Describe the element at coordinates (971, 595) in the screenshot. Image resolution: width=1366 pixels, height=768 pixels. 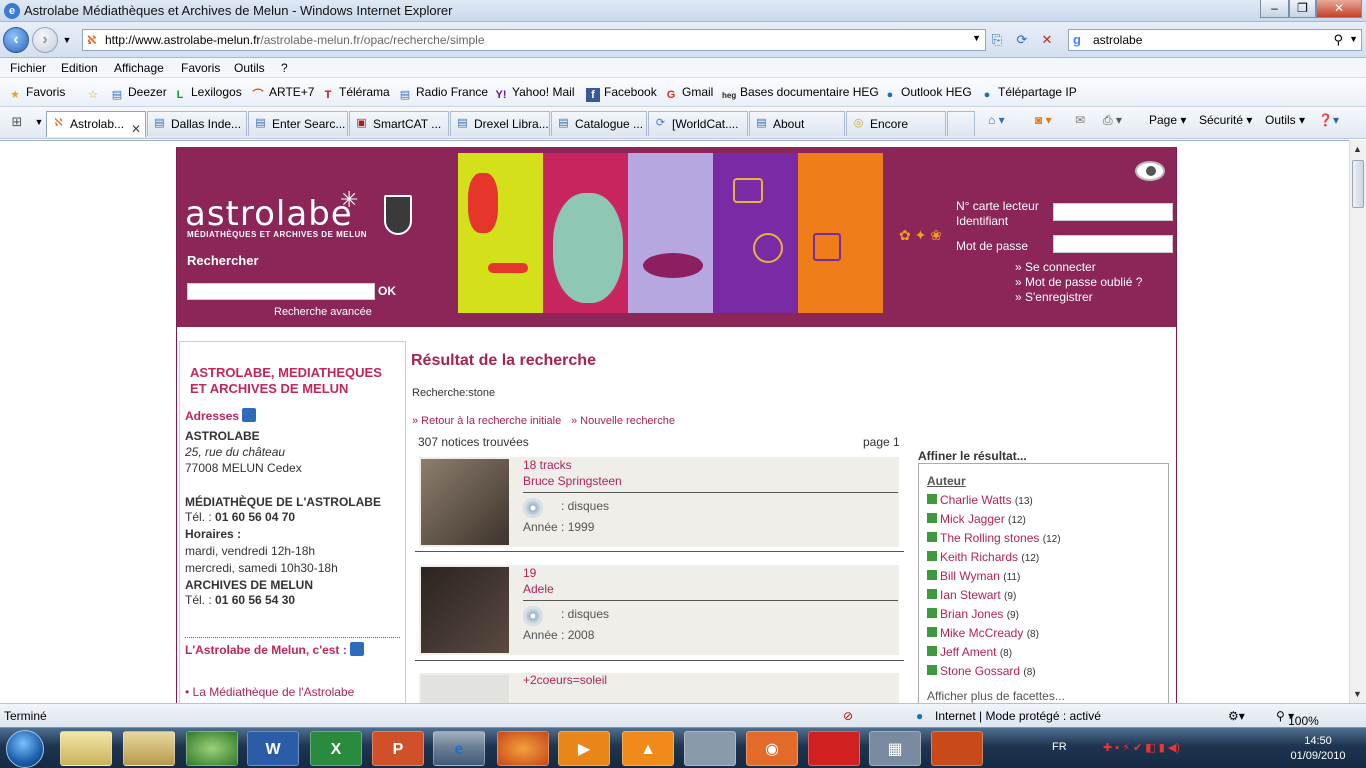
I see `facet-item: Ian Stewart (9)` at that location.